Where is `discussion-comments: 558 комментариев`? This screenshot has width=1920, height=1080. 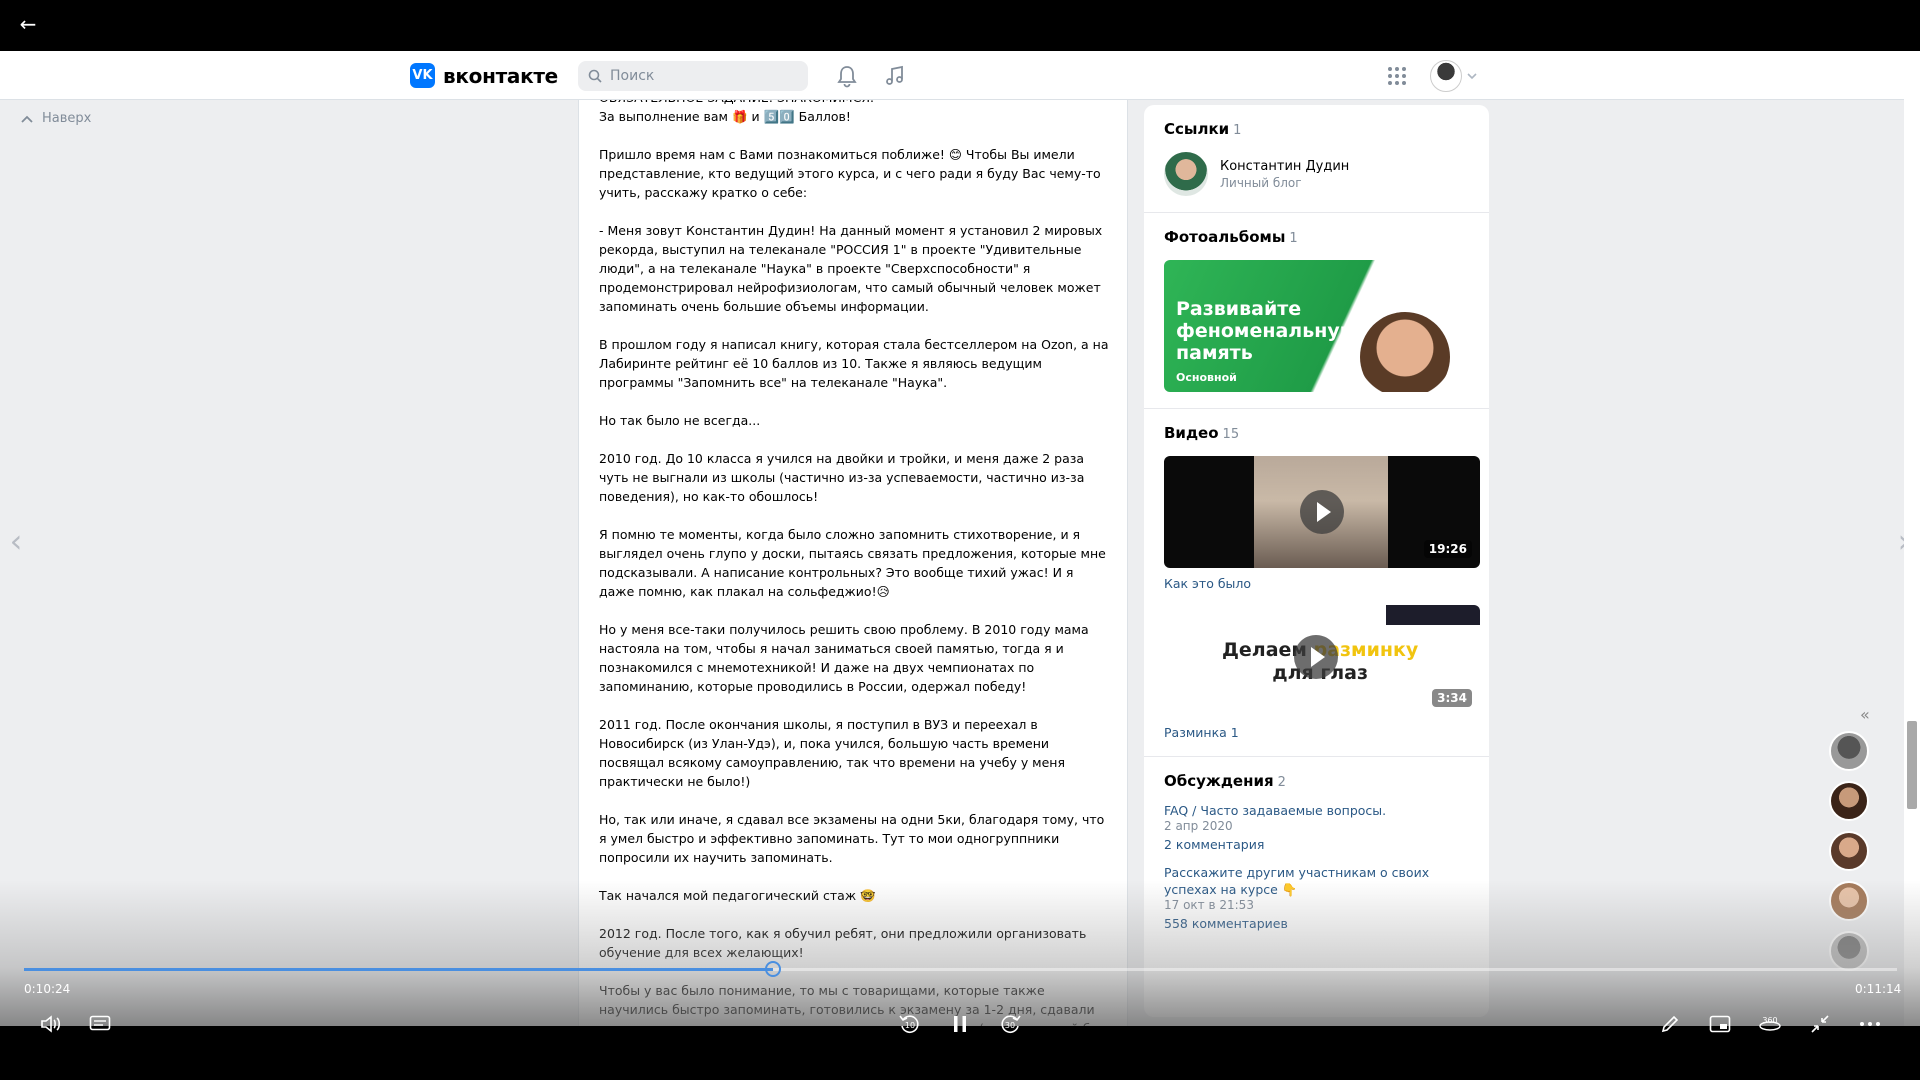 discussion-comments: 558 комментариев is located at coordinates (1316, 923).